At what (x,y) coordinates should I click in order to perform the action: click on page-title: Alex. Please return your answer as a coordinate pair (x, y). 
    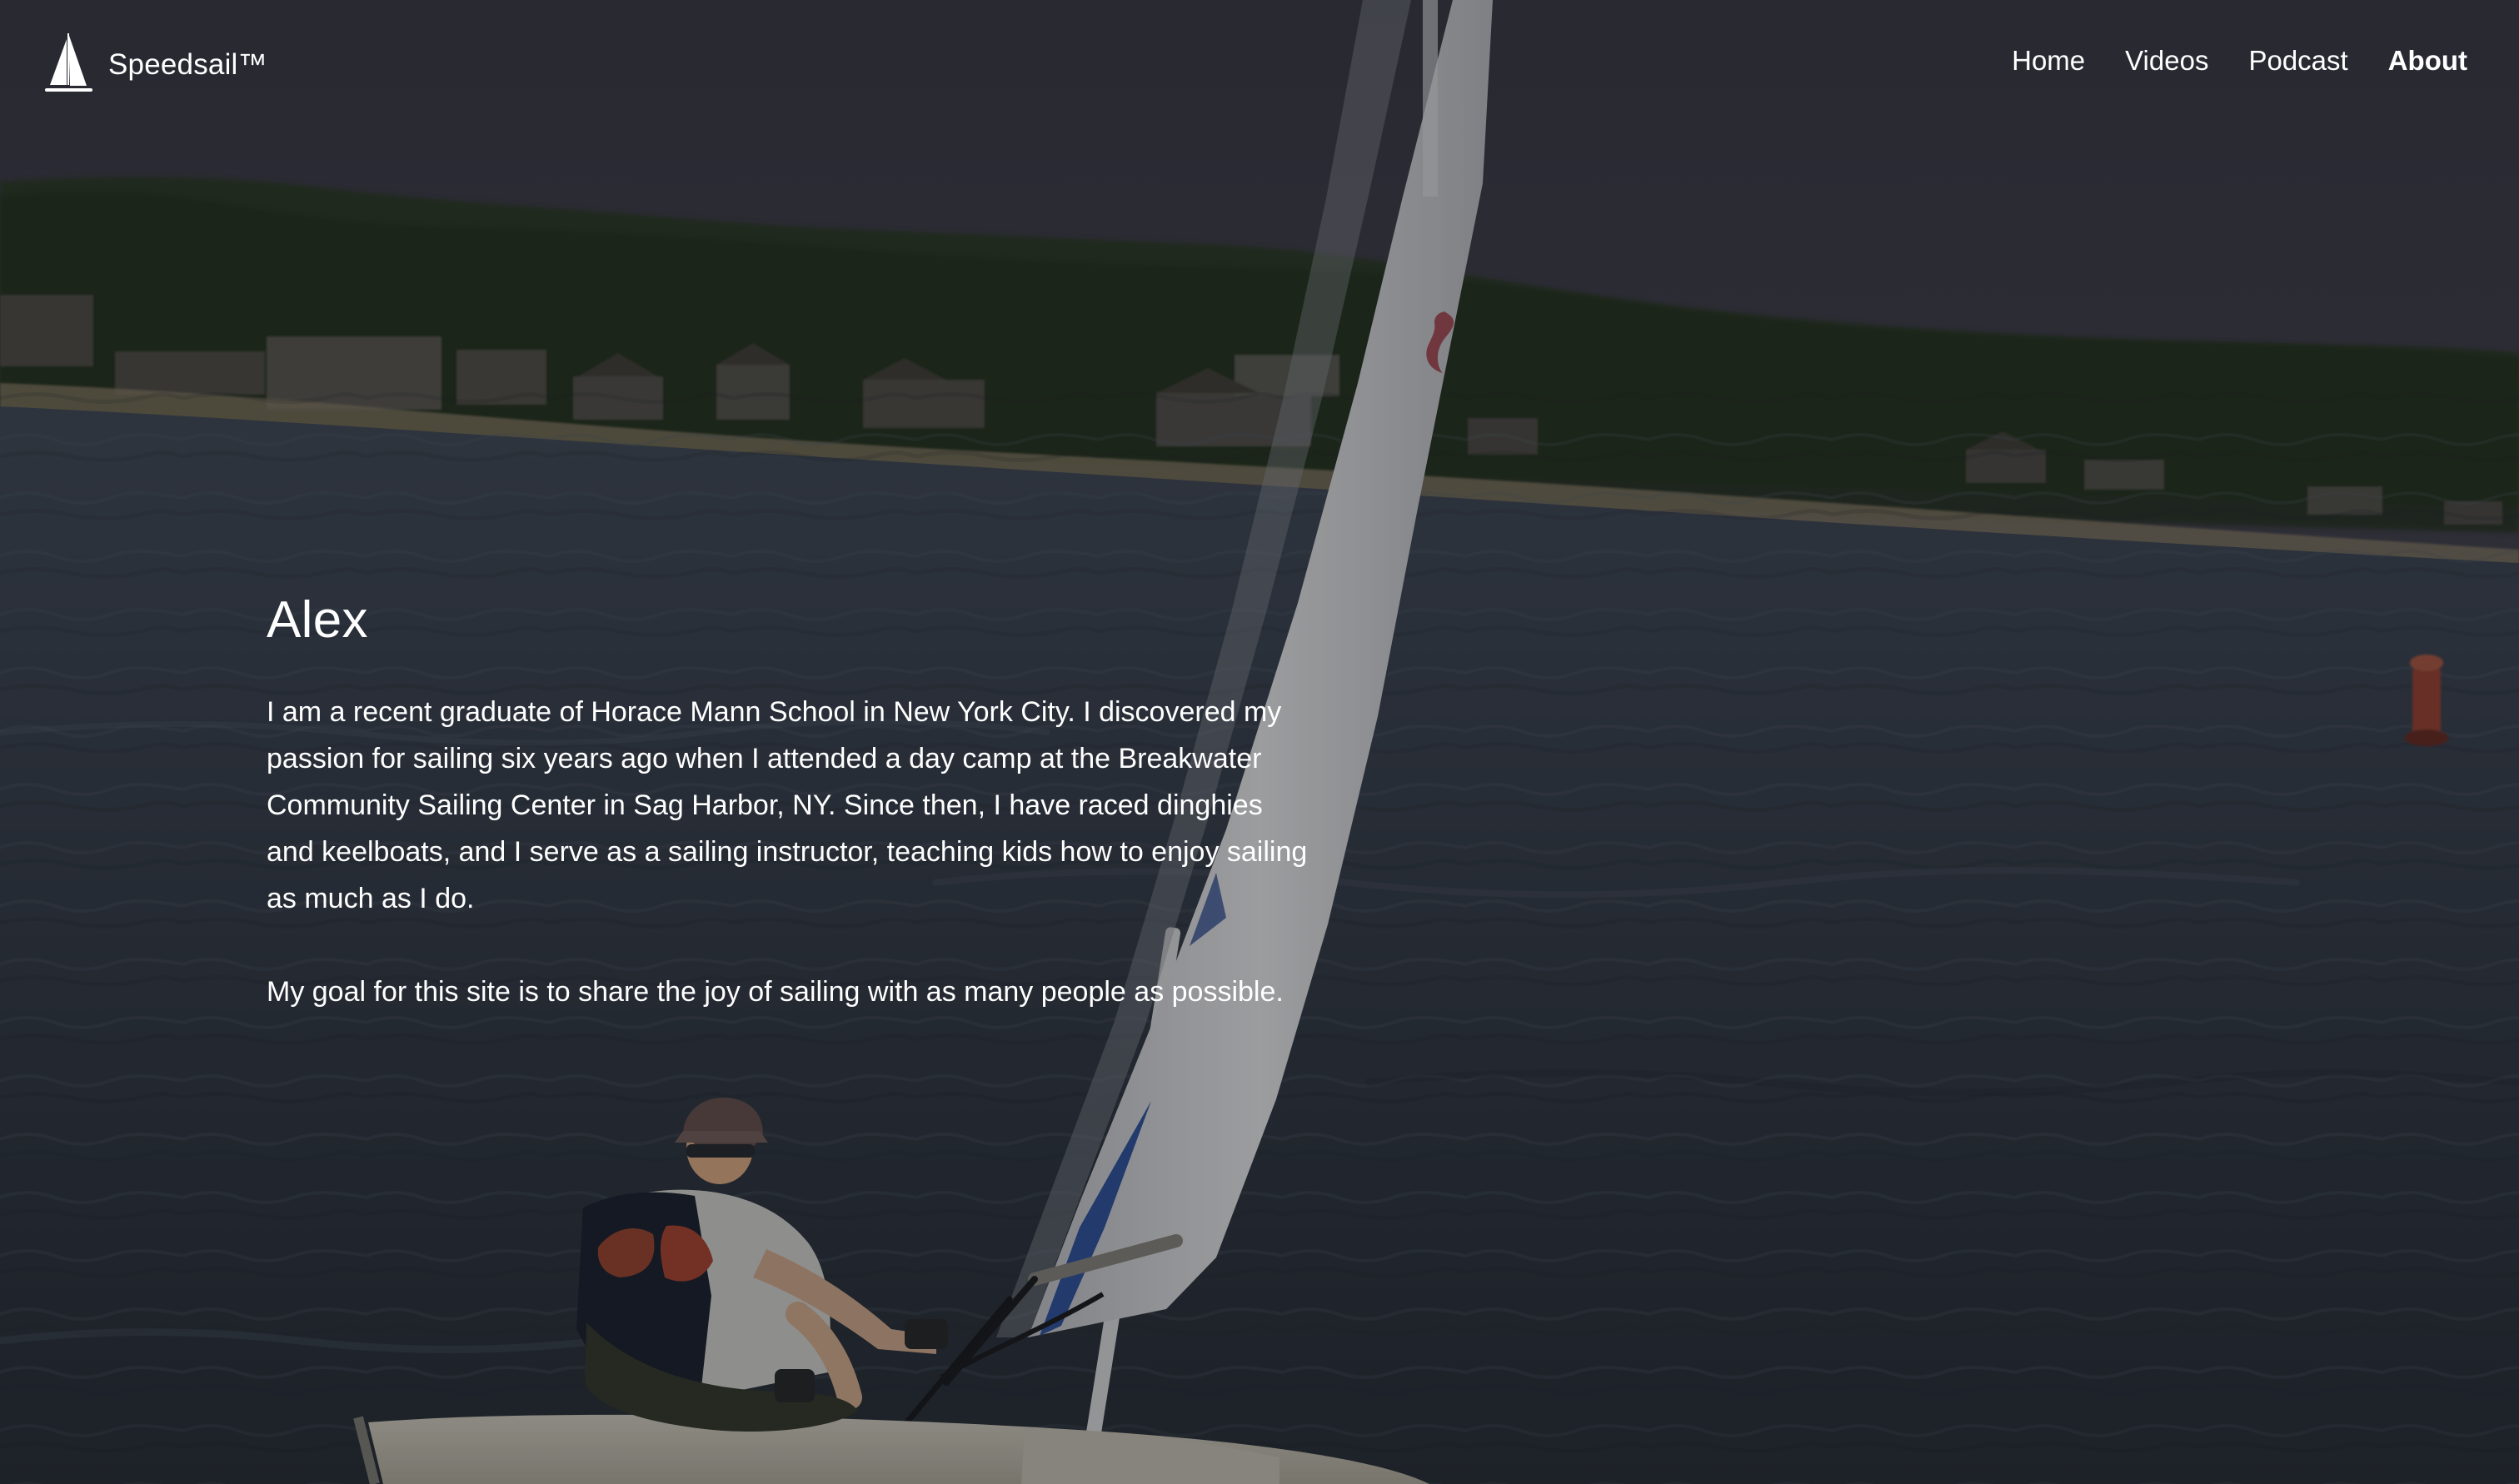
    Looking at the image, I should click on (317, 620).